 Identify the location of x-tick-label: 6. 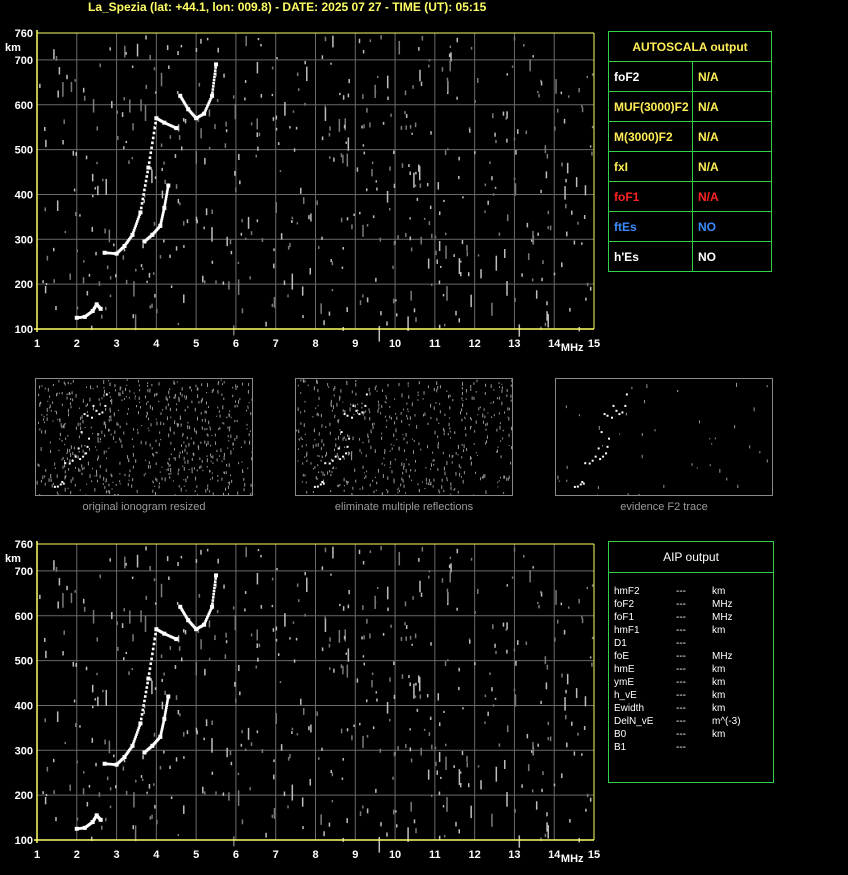
(236, 855).